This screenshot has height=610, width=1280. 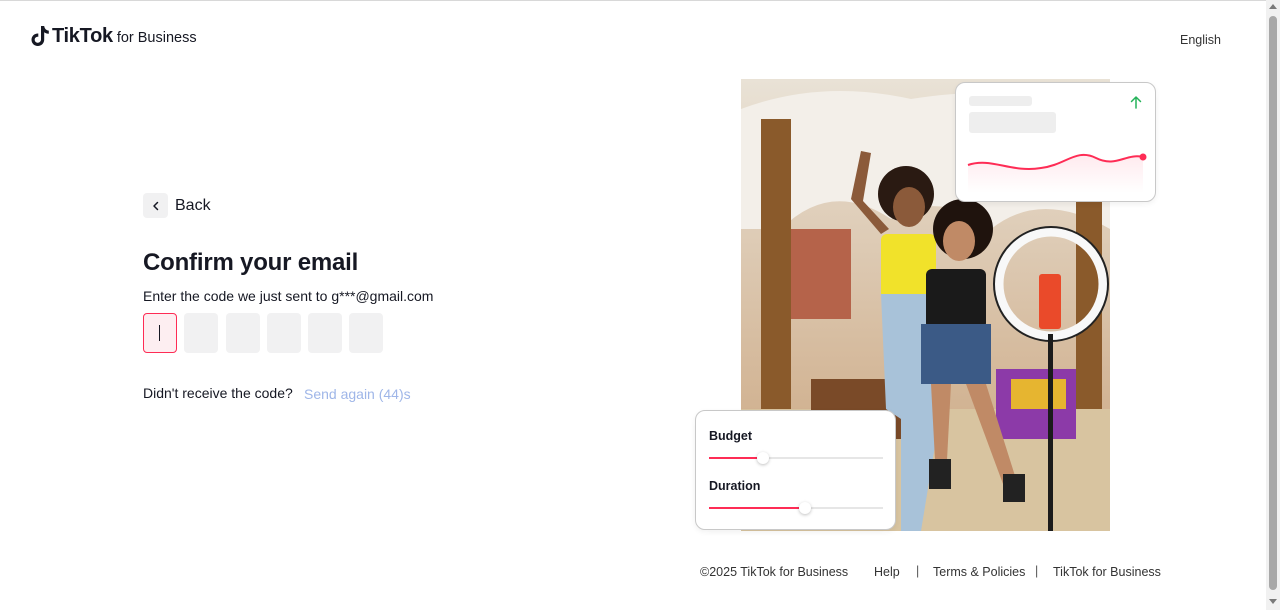 What do you see at coordinates (774, 572) in the screenshot?
I see `footer-copyright: ©2025 TikTok for Business` at bounding box center [774, 572].